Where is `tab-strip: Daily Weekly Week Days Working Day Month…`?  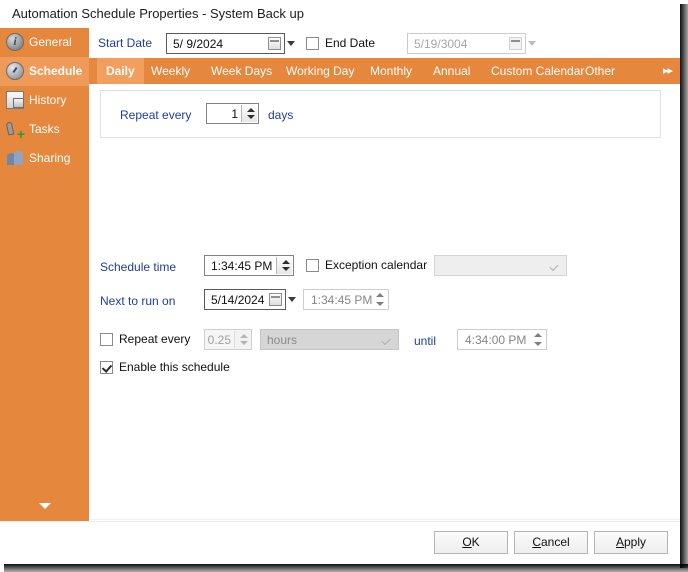
tab-strip: Daily Weekly Week Days Working Day Month… is located at coordinates (384, 71).